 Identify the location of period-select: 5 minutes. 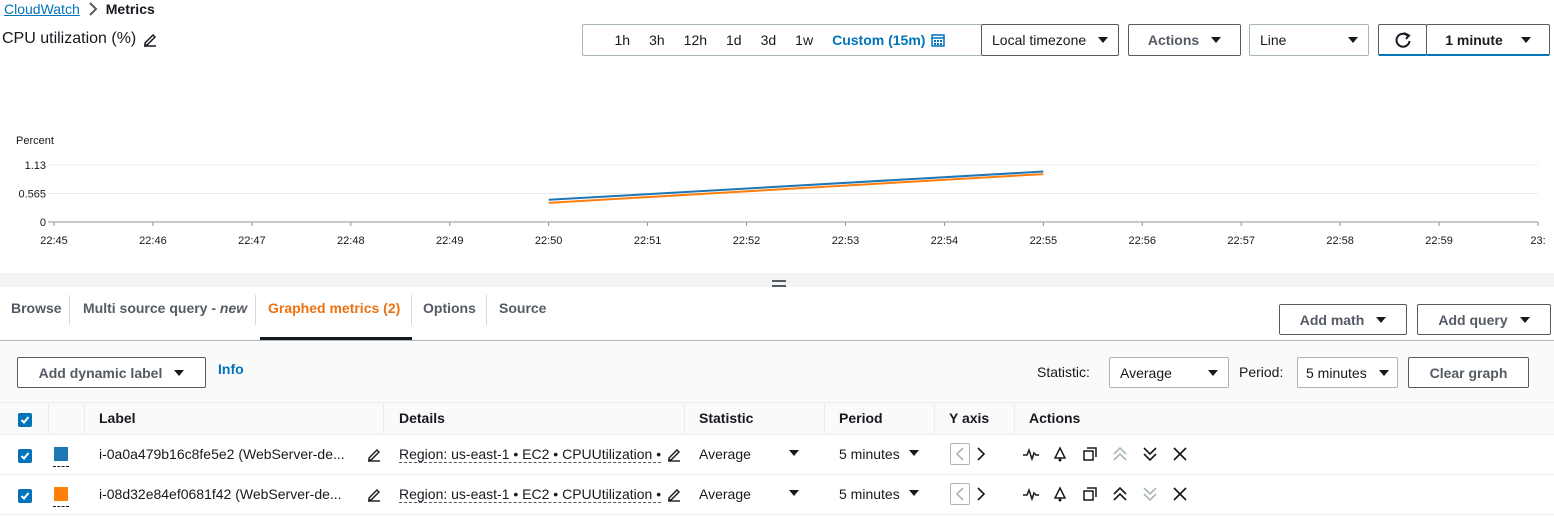
(1347, 372).